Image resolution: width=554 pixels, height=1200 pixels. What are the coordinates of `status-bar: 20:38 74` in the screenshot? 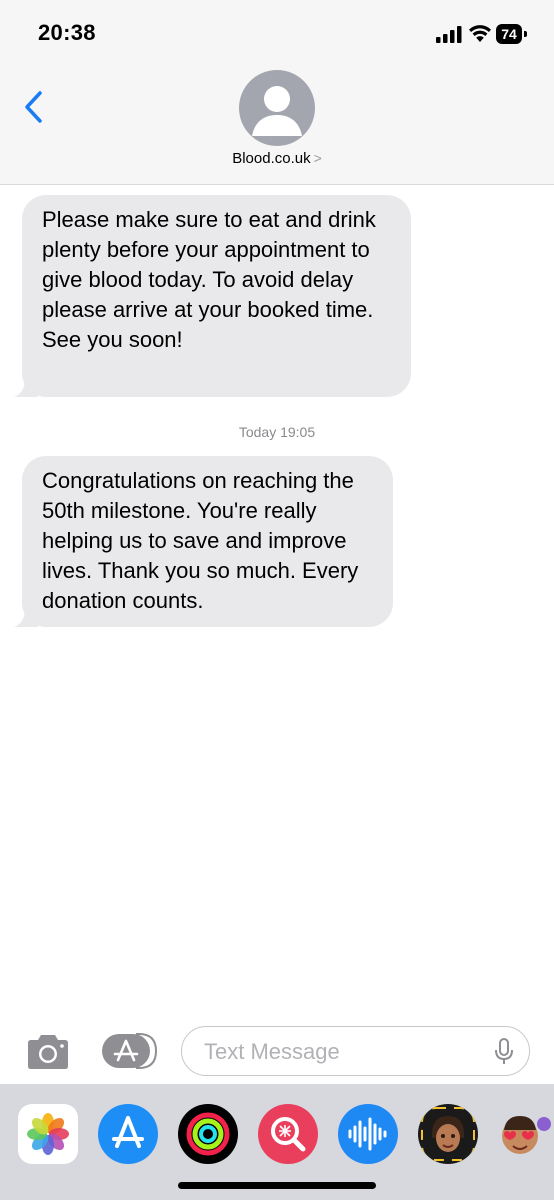 It's located at (277, 35).